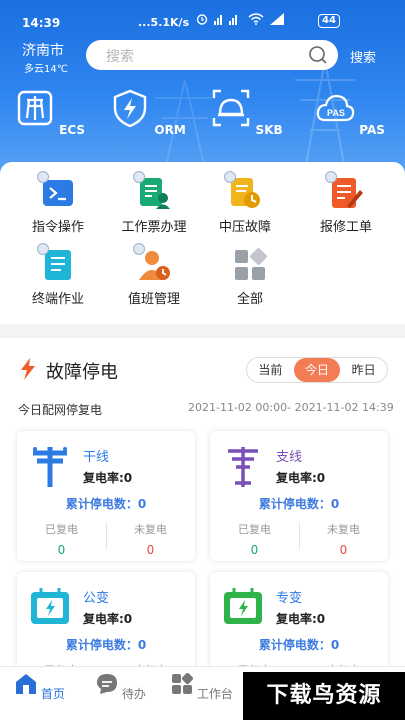 The width and height of the screenshot is (405, 720). What do you see at coordinates (28, 369) in the screenshot?
I see `lightning-fault-icon` at bounding box center [28, 369].